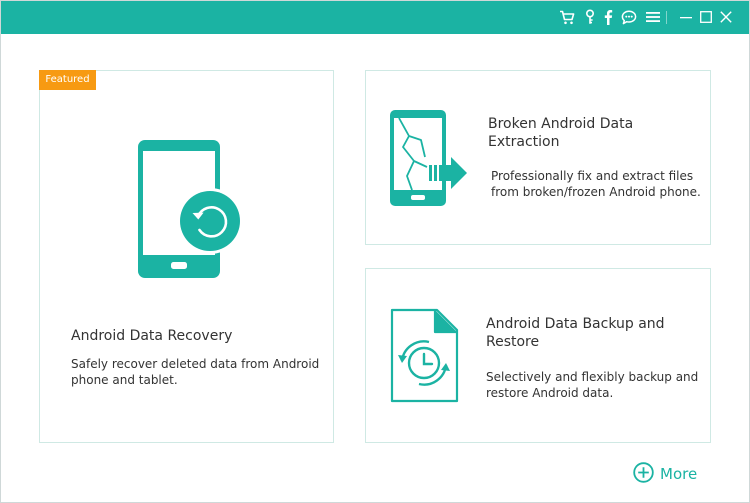  Describe the element at coordinates (567, 17) in the screenshot. I see `cart-icon` at that location.